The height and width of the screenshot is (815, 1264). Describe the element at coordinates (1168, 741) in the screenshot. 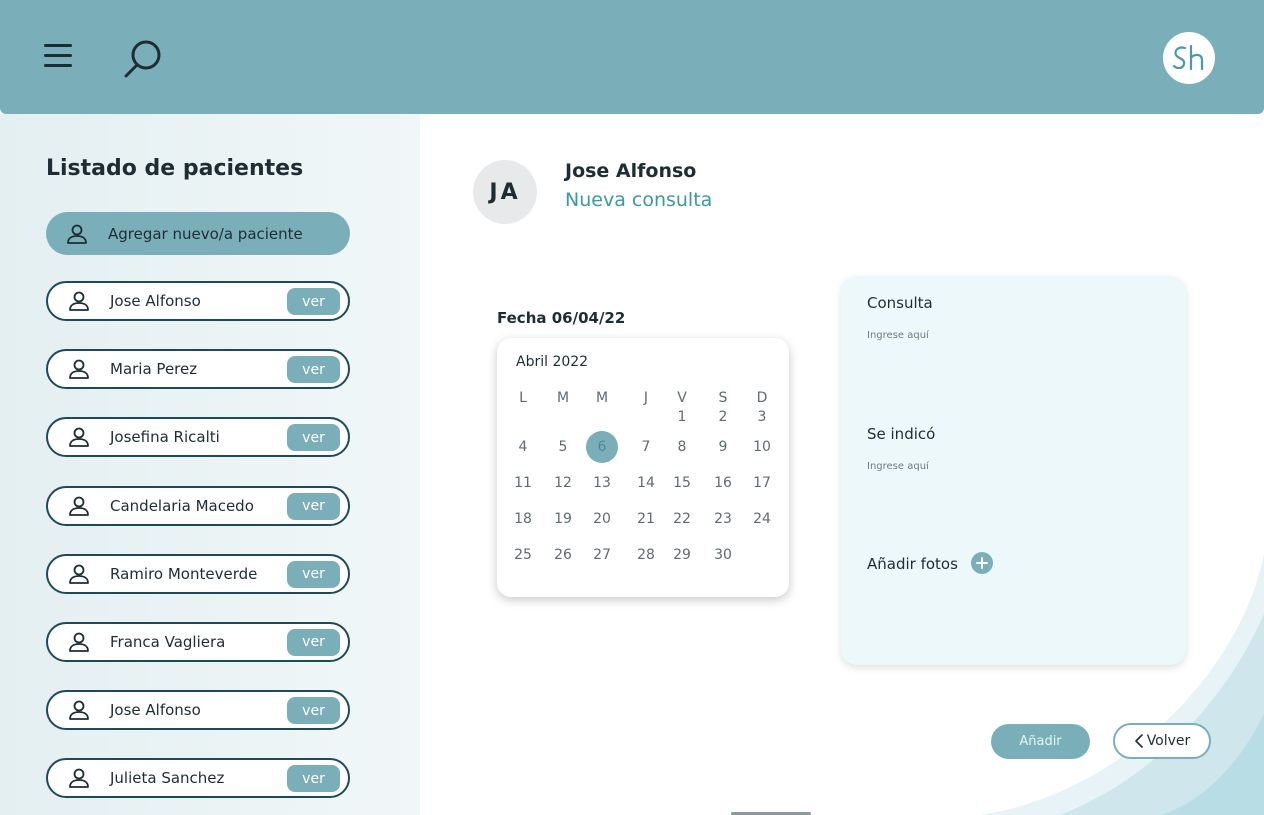

I see `back-button-label: Volver` at that location.